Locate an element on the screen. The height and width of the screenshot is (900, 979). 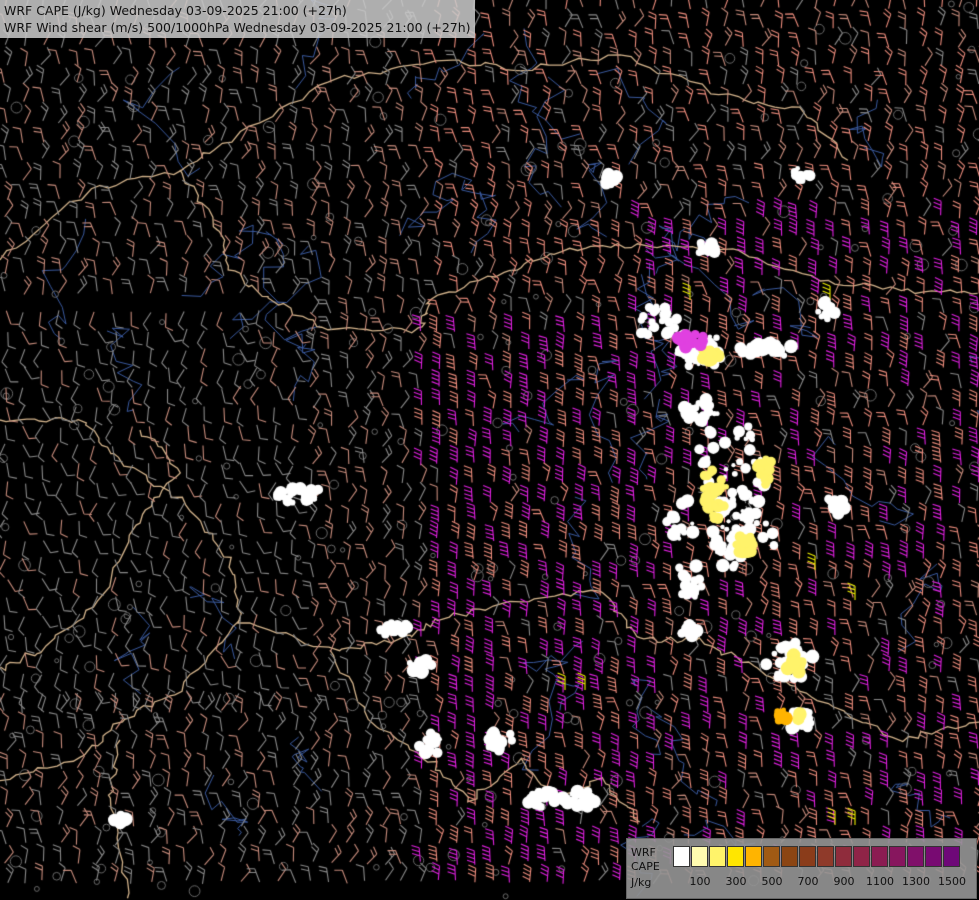
legend-tick-label: 300 is located at coordinates (736, 881).